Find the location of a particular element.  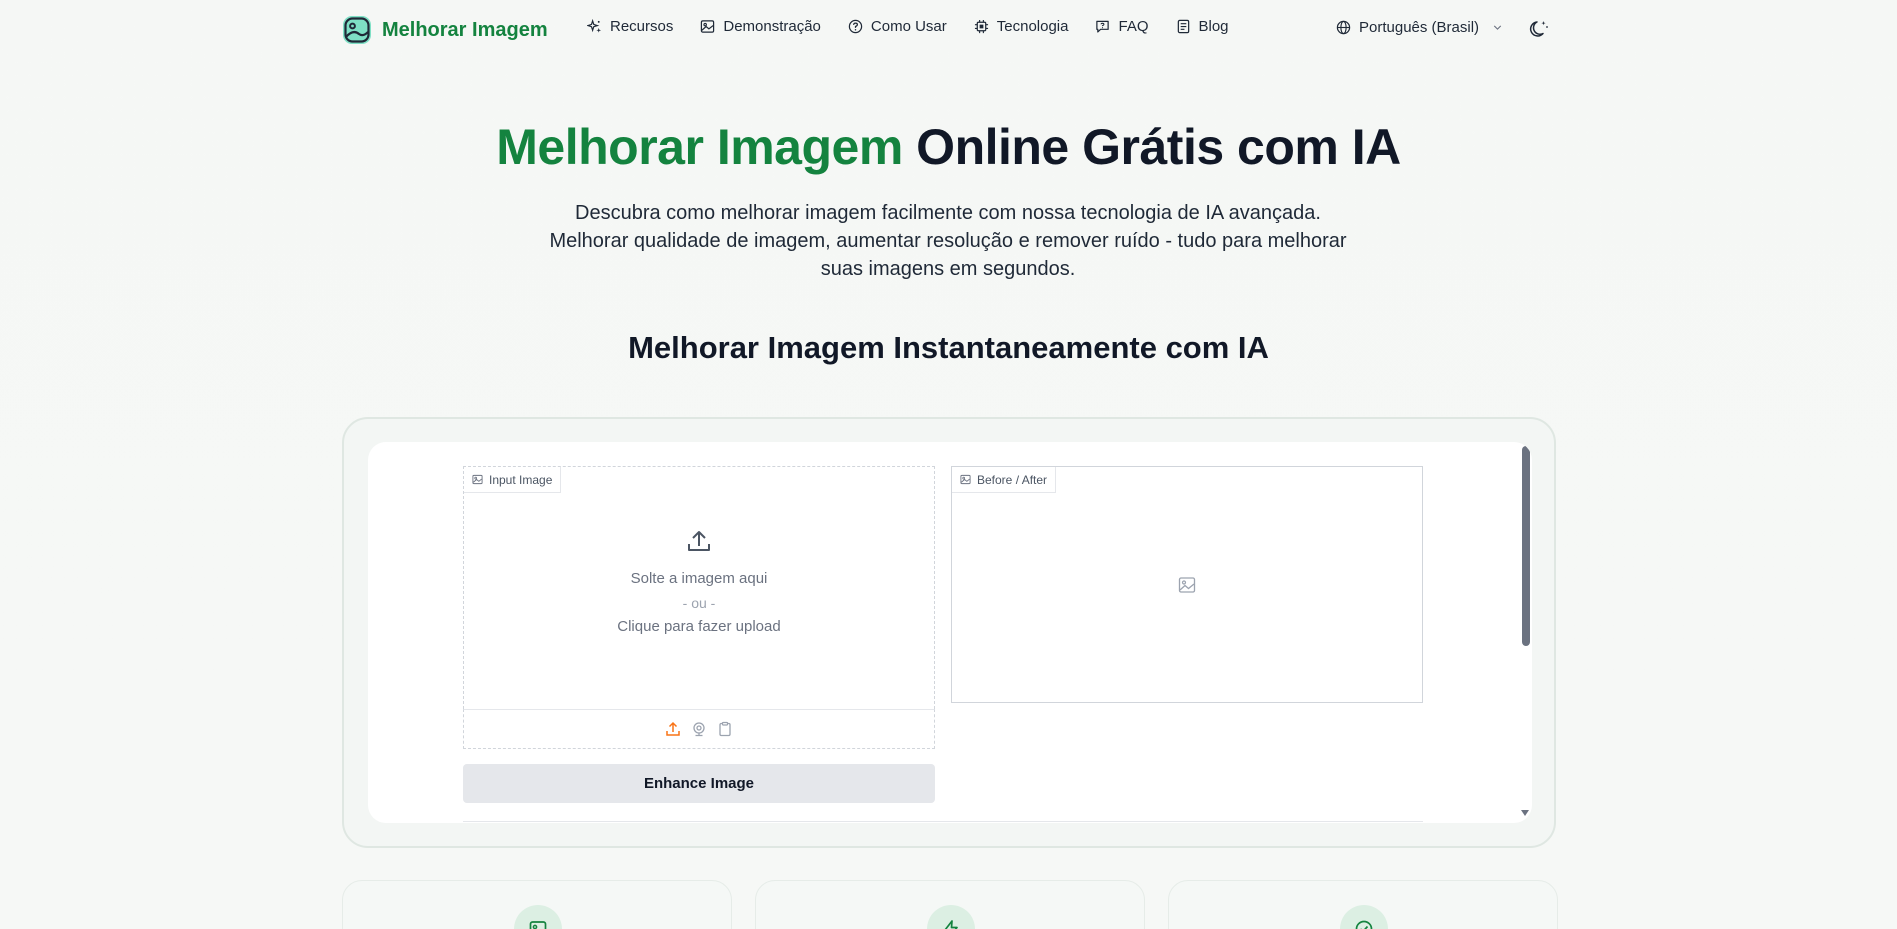

nav-link-recursos: Recursos is located at coordinates (630, 26).